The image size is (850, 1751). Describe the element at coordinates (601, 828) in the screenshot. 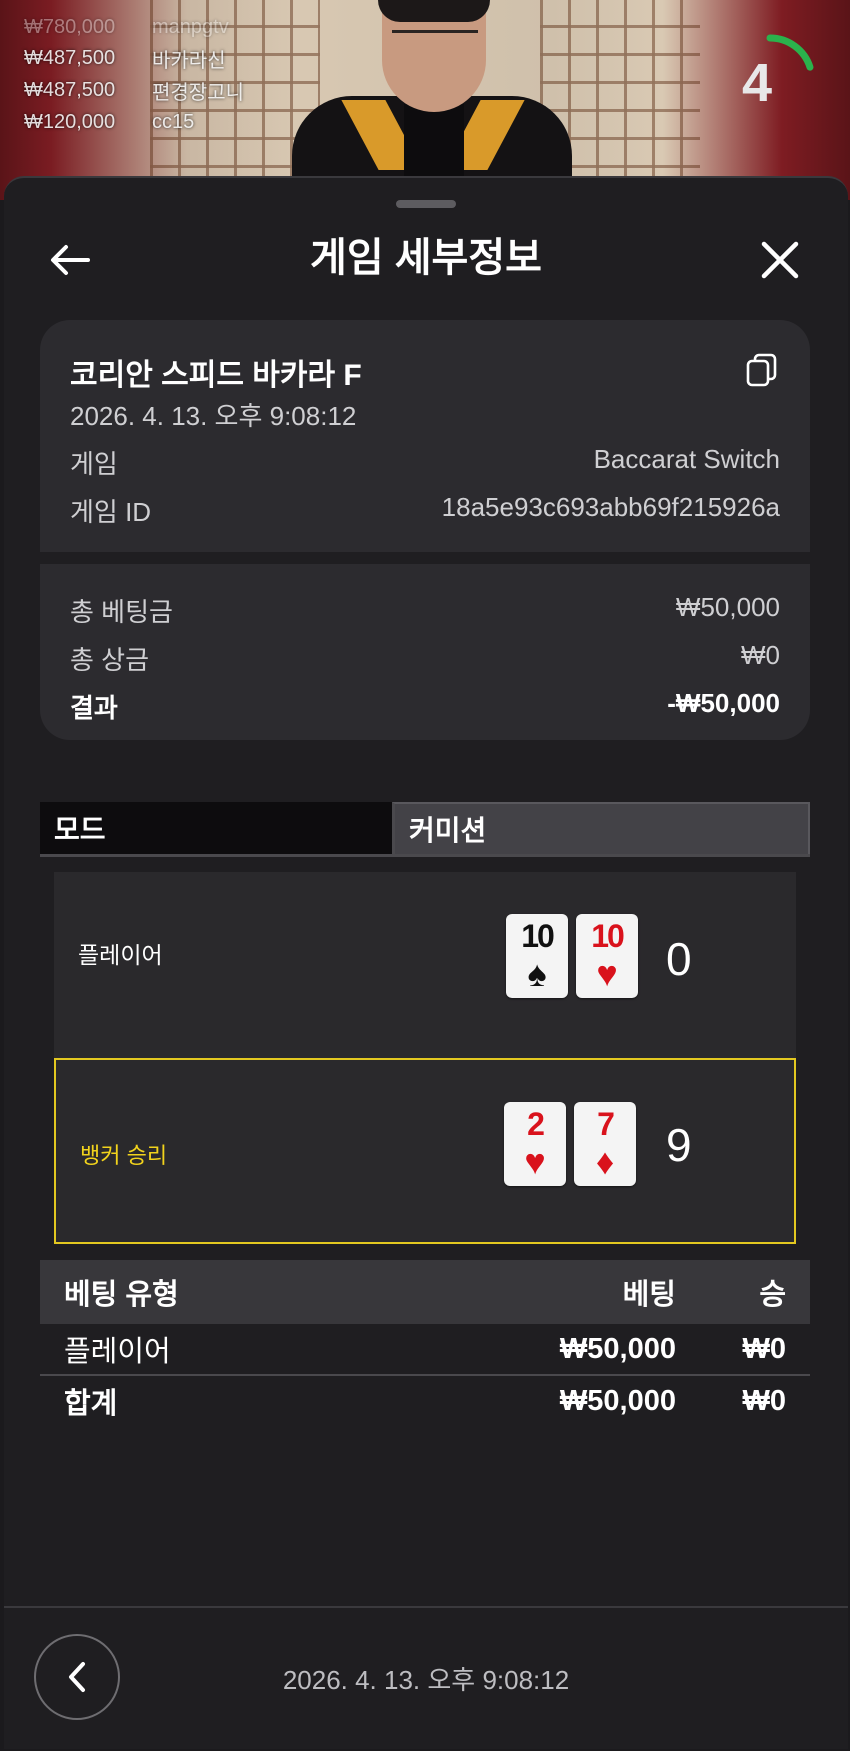

I see `tab-commission: 커미션` at that location.